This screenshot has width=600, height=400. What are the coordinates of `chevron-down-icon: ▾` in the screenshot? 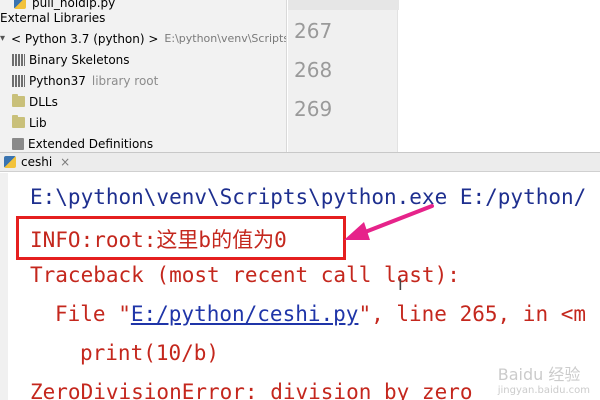 It's located at (2, 38).